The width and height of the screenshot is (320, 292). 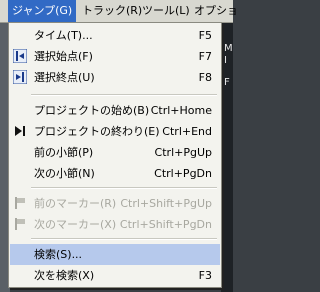 What do you see at coordinates (225, 60) in the screenshot?
I see `background-label-i: I` at bounding box center [225, 60].